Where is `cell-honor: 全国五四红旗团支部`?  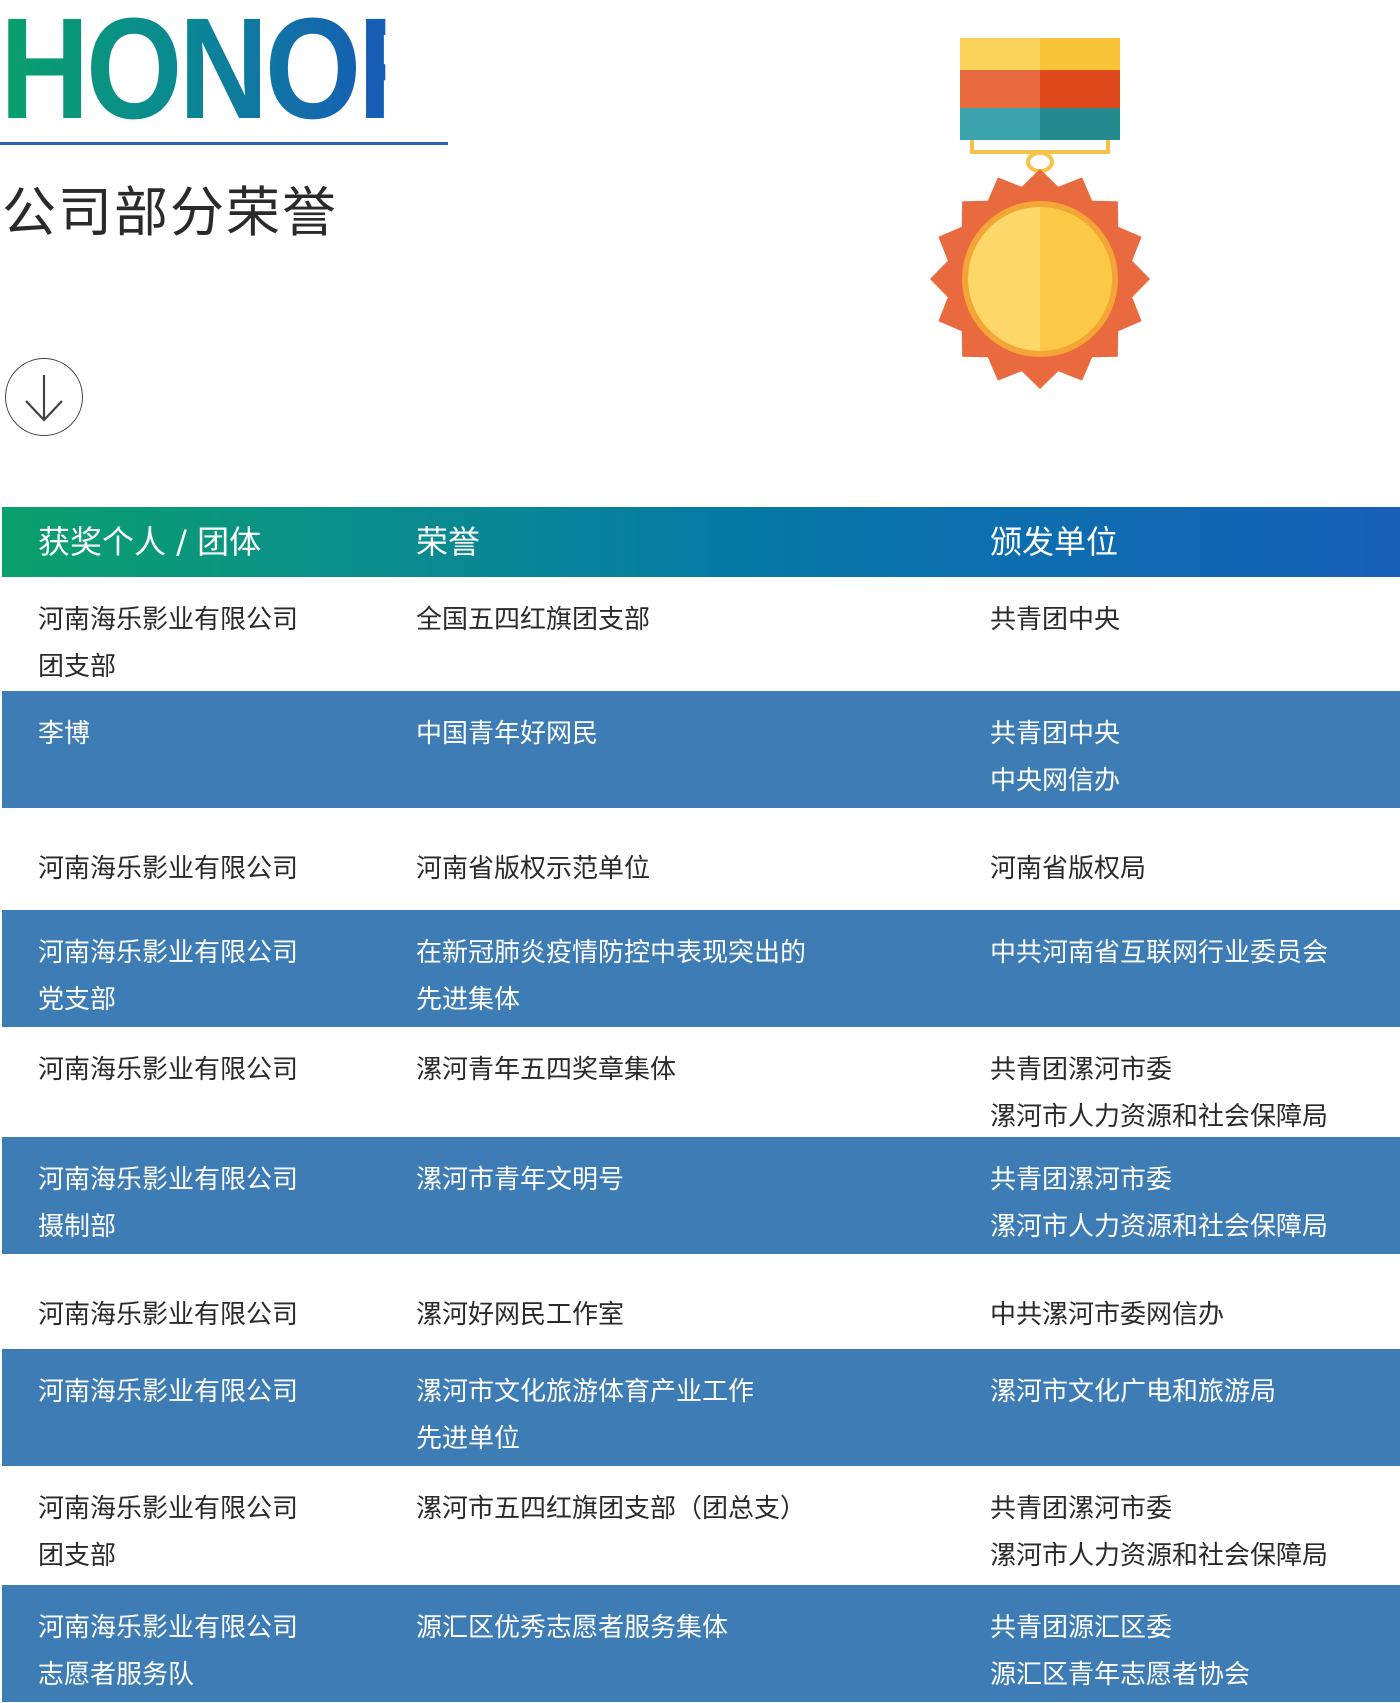 cell-honor: 全国五四红旗团支部 is located at coordinates (533, 620).